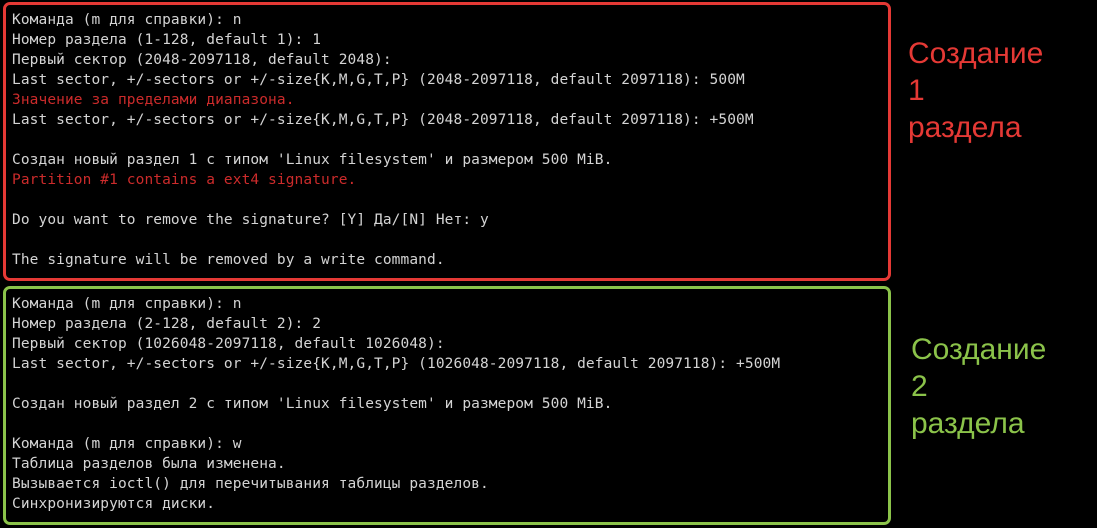 This screenshot has width=1097, height=528. What do you see at coordinates (153, 100) in the screenshot?
I see `terminal-error-line: Значение за пределами диапазона.` at bounding box center [153, 100].